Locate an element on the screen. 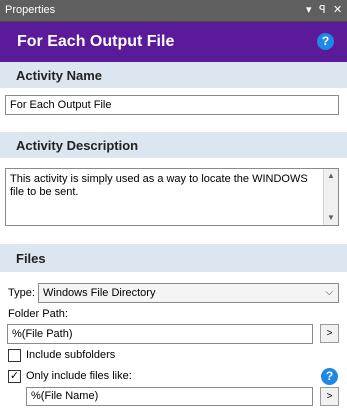 This screenshot has height=410, width=347. only-include-checkbox: ✓ is located at coordinates (14, 376).